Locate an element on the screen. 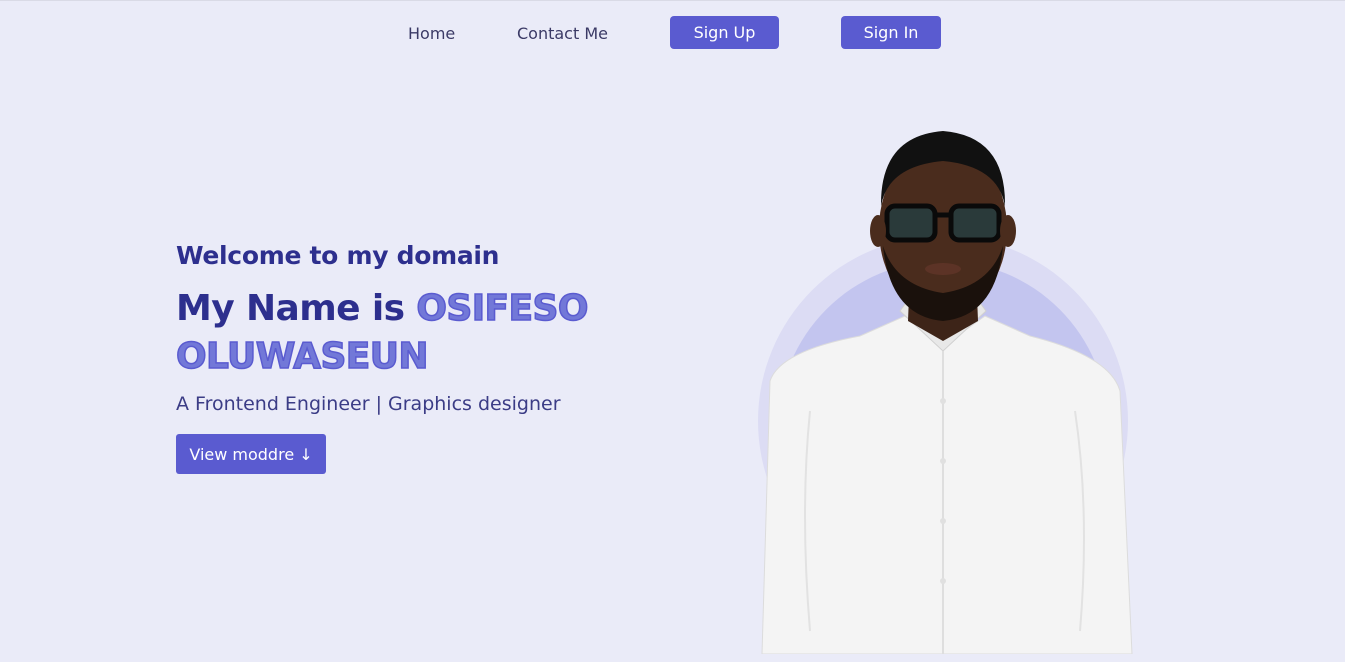 Image resolution: width=1345 pixels, height=662 pixels. glasses-right-lens is located at coordinates (975, 223).